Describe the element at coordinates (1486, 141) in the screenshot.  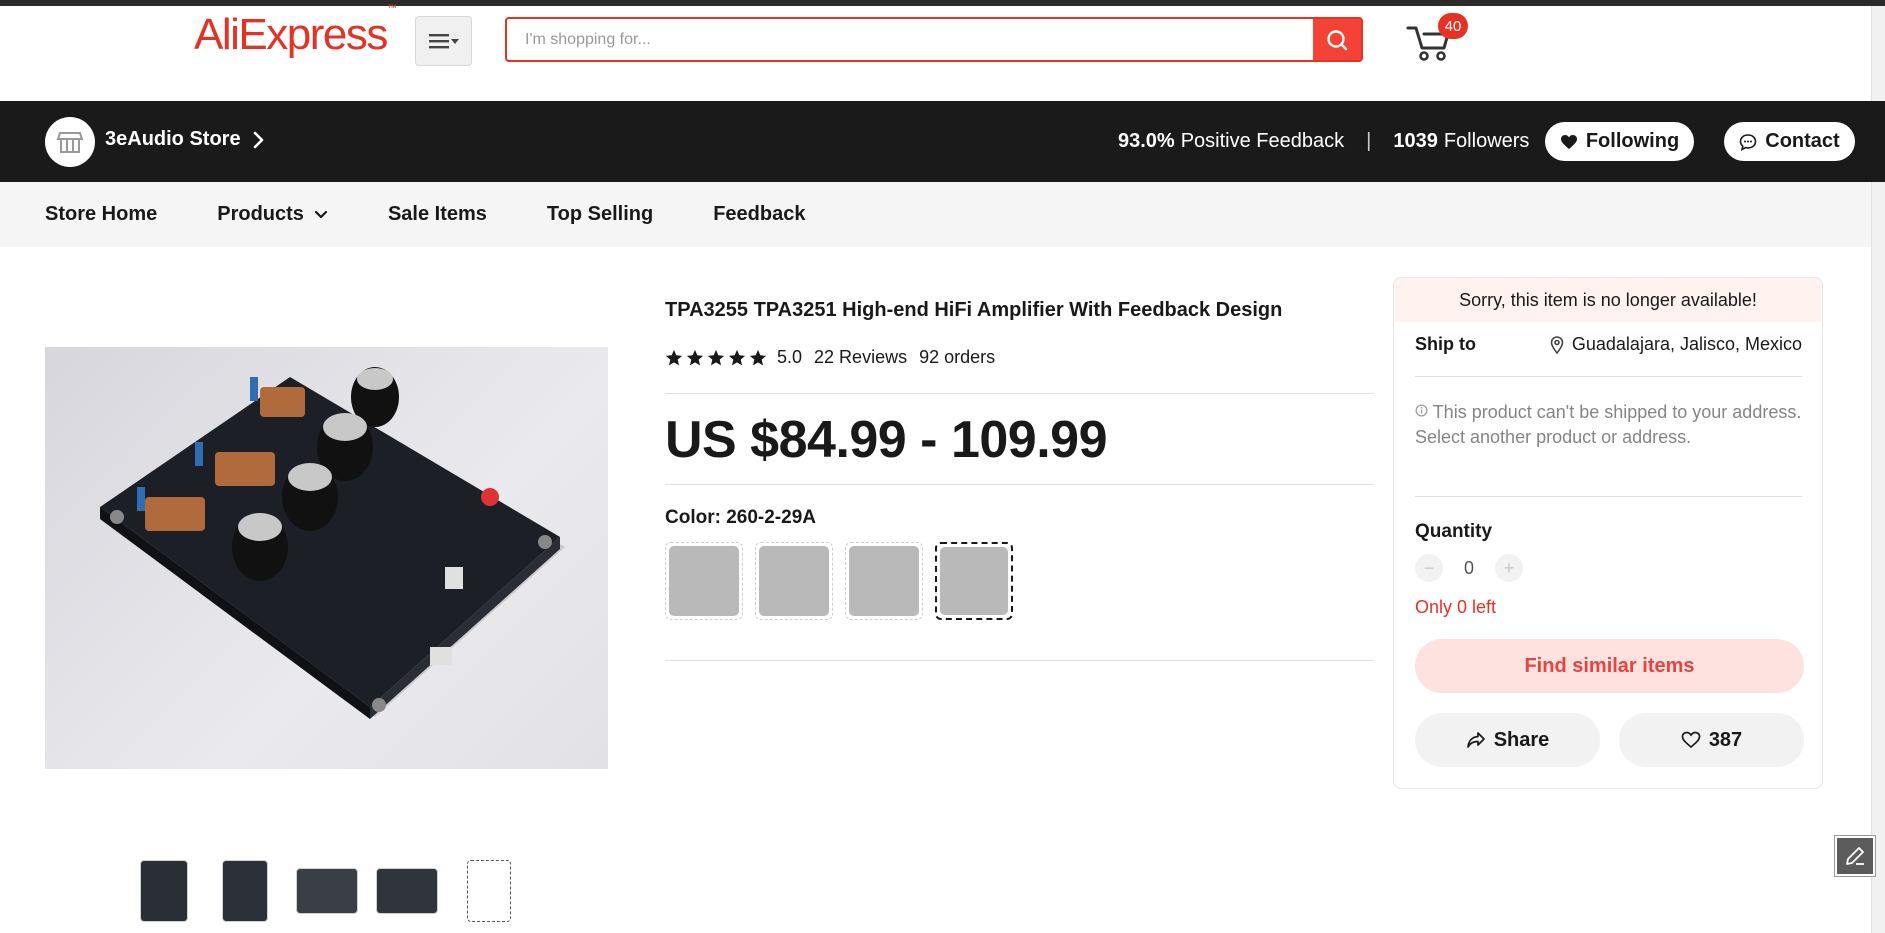
I see `followers-label: Followers` at that location.